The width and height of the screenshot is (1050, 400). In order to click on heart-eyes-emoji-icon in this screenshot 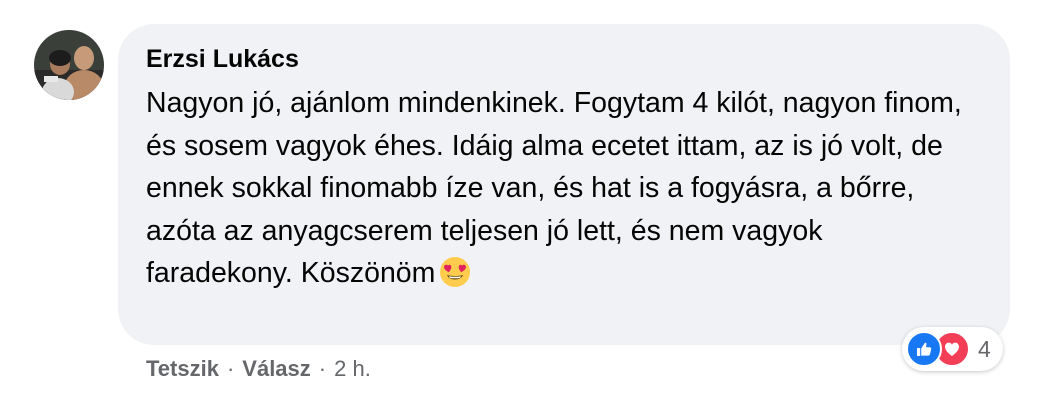, I will do `click(455, 278)`.